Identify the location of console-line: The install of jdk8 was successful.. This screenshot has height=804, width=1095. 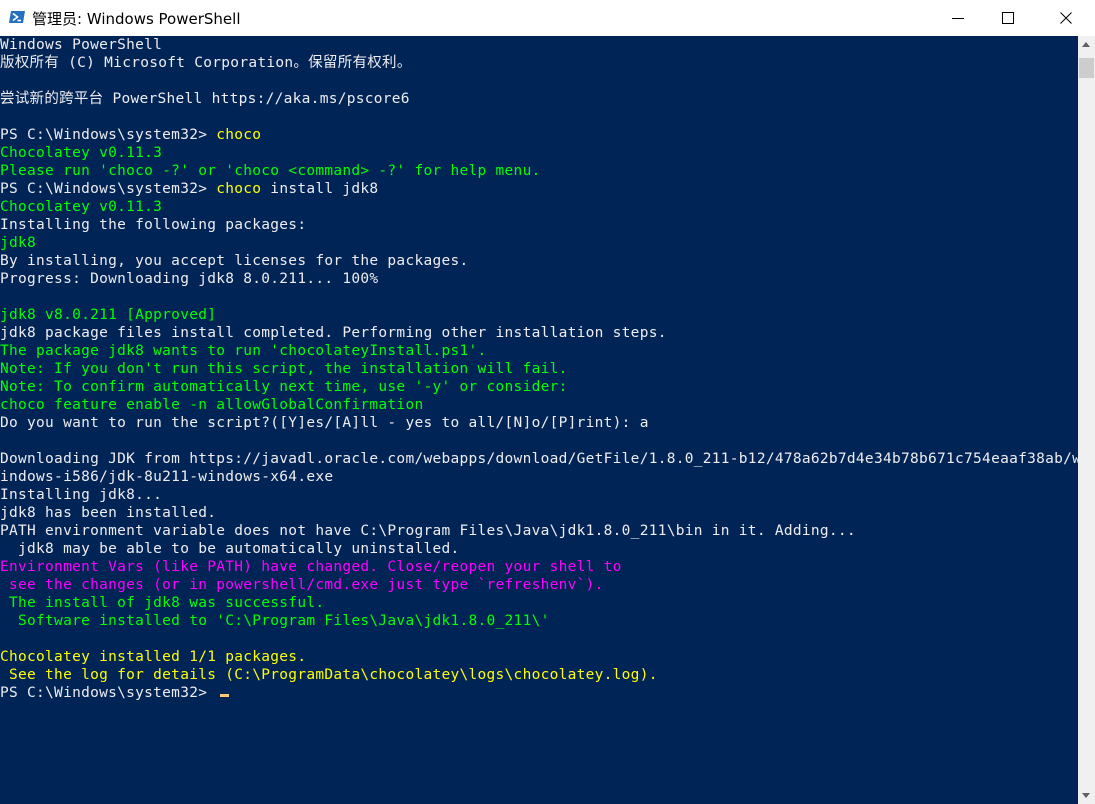
(162, 603).